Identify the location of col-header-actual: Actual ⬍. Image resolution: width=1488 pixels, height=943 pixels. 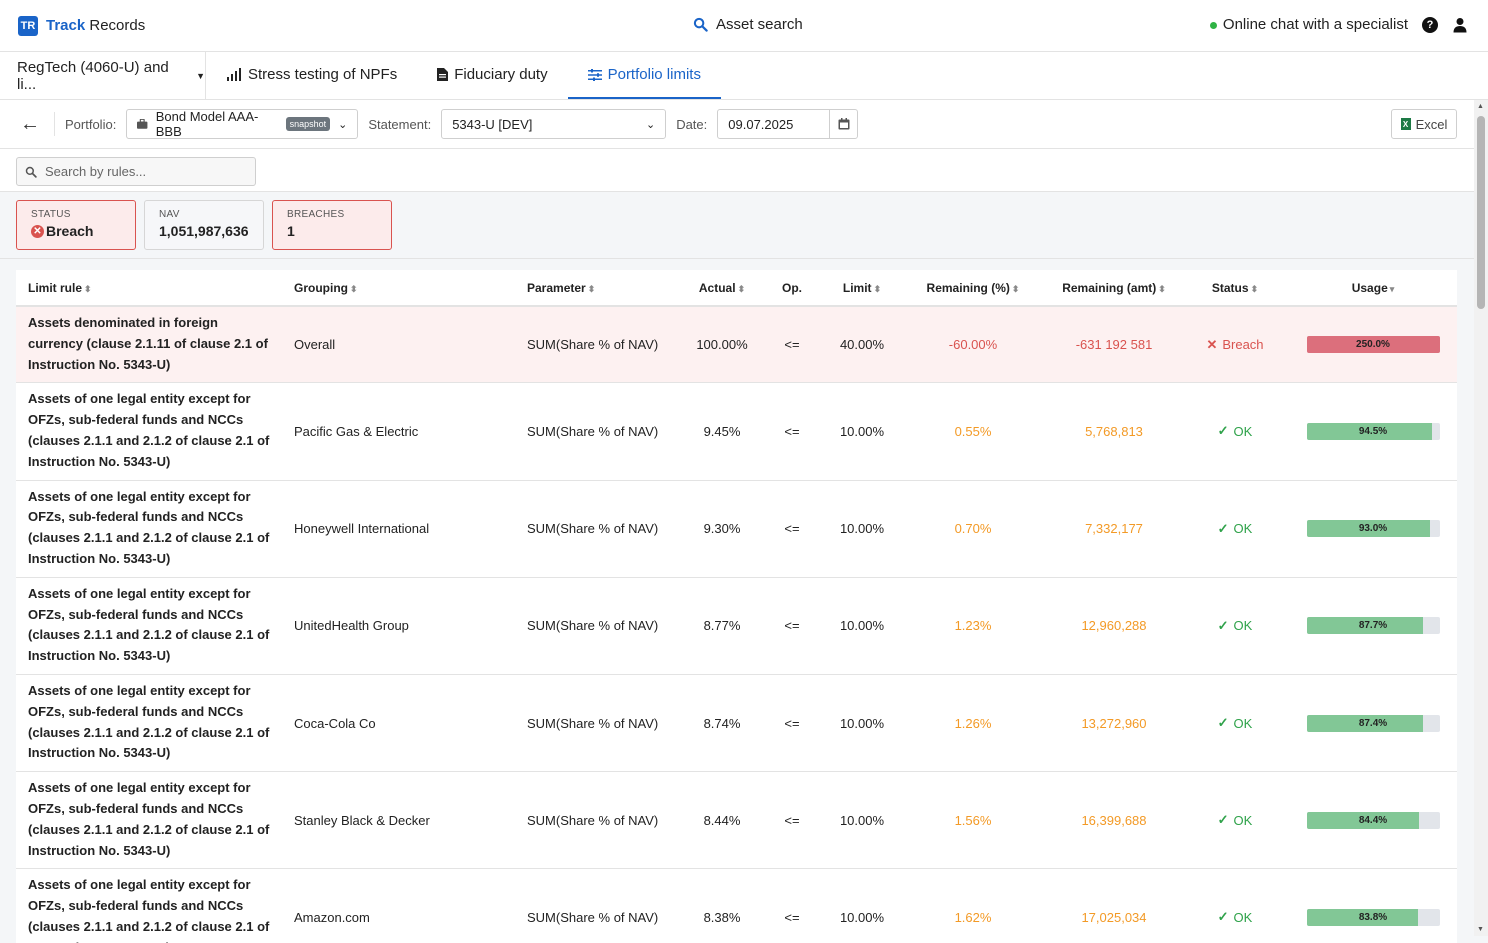
(722, 288).